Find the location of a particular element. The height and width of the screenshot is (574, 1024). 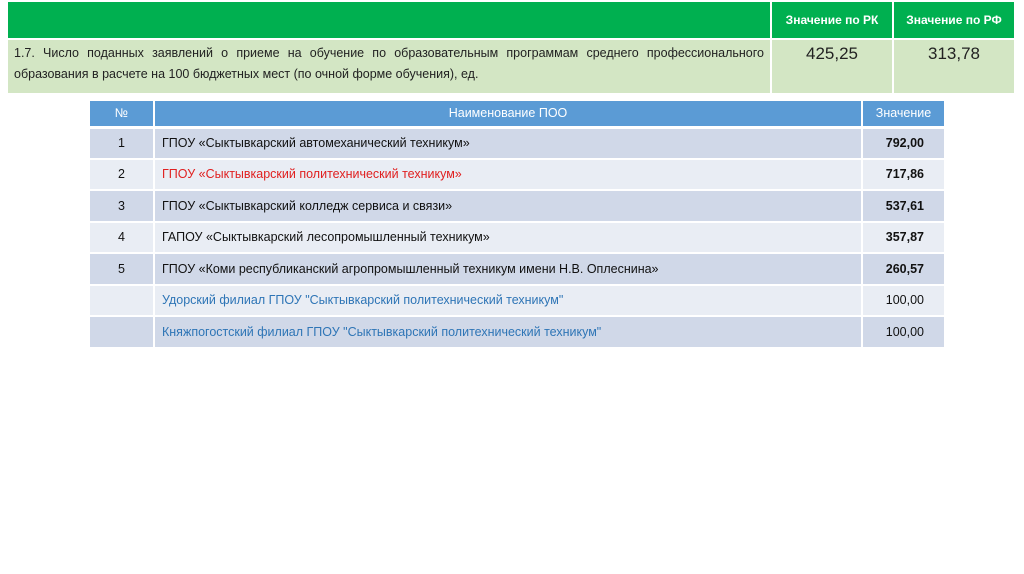

col-header-value: Значение is located at coordinates (903, 114).